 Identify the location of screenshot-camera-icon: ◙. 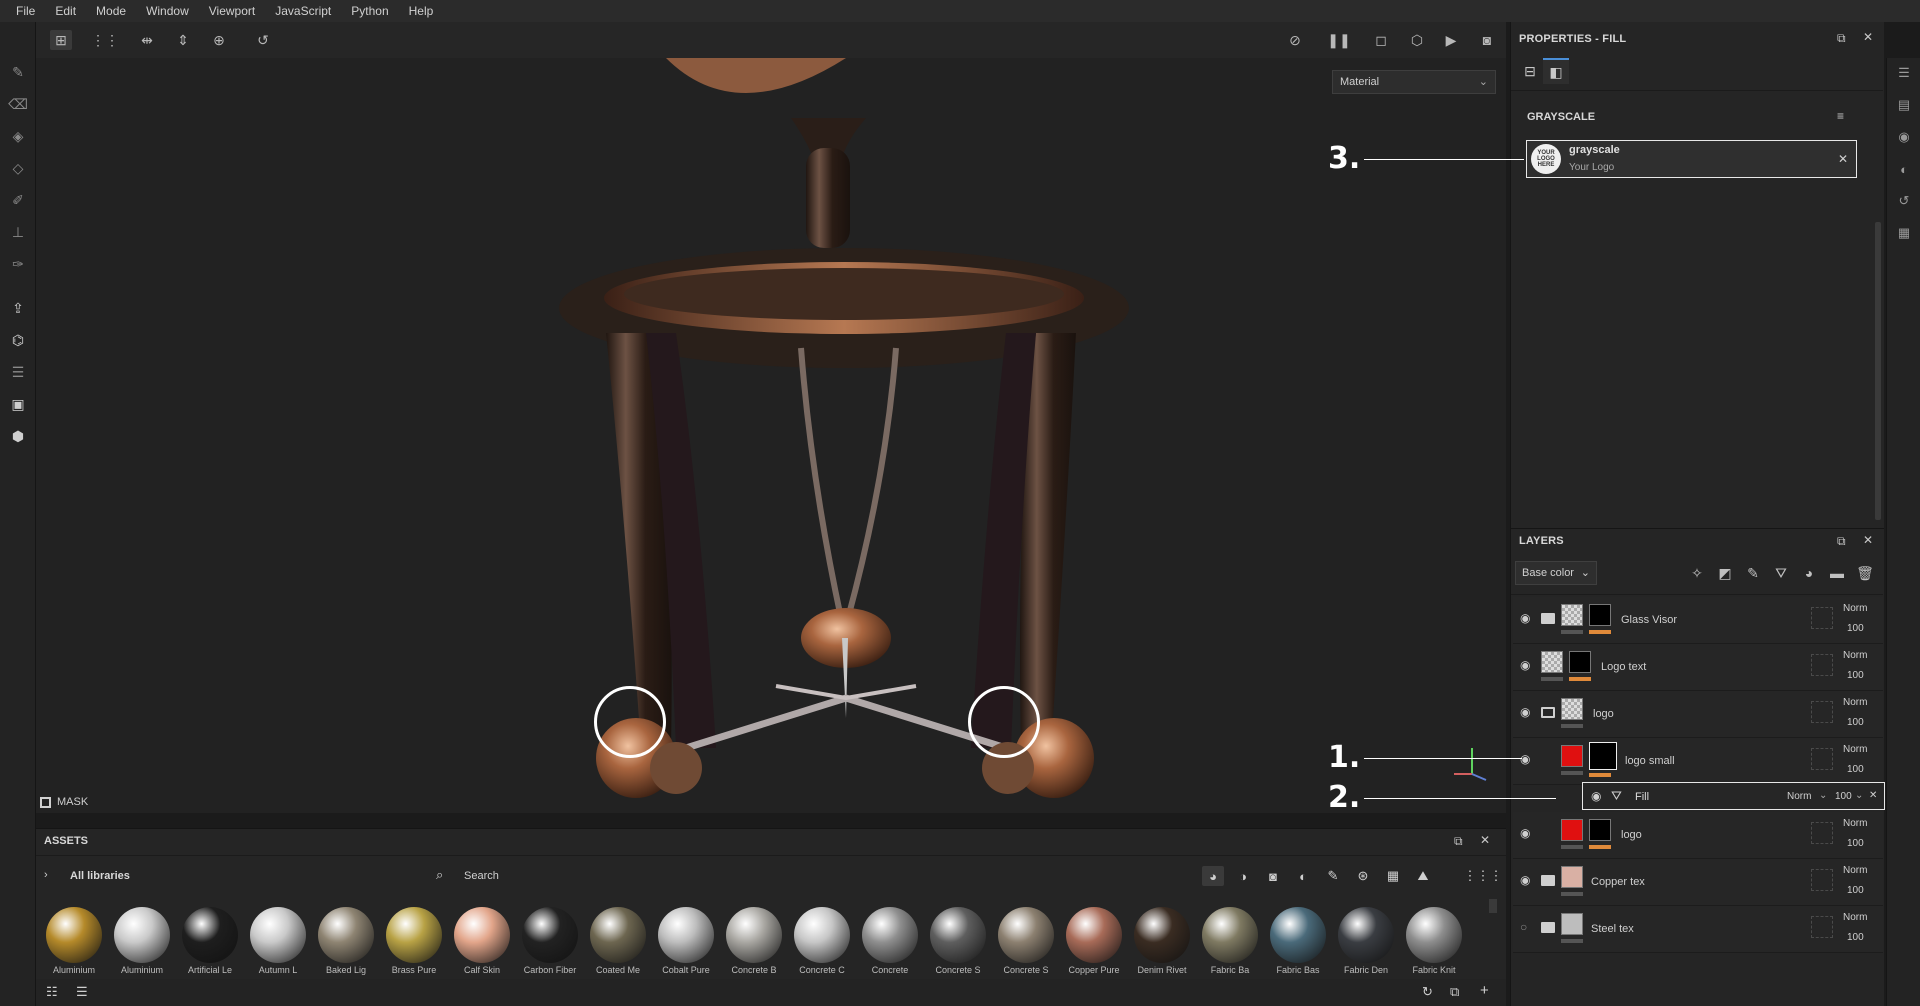
(1487, 40).